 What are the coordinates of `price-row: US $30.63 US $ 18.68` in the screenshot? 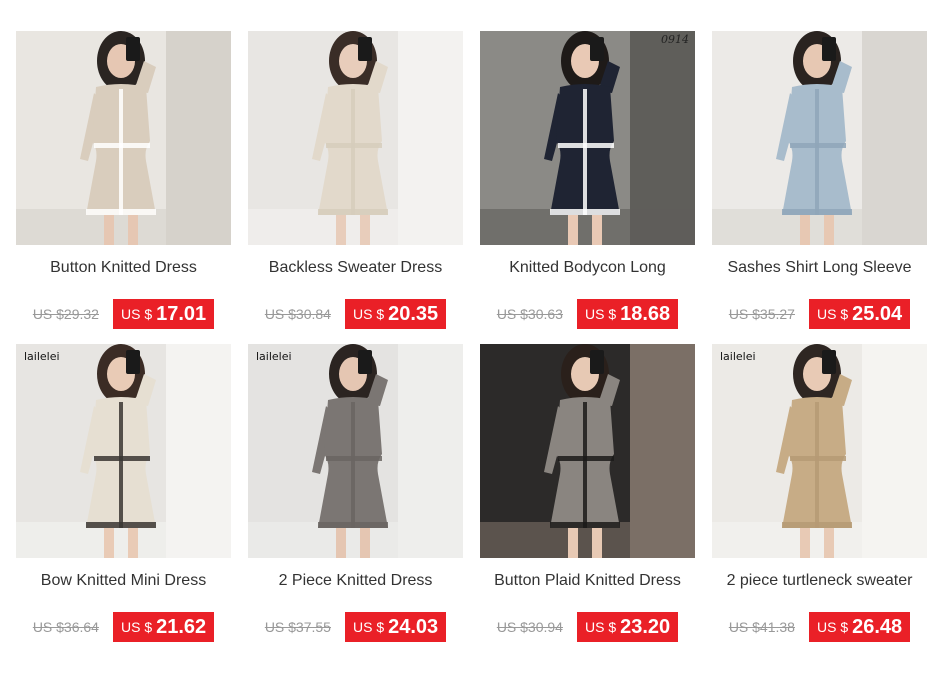 It's located at (587, 314).